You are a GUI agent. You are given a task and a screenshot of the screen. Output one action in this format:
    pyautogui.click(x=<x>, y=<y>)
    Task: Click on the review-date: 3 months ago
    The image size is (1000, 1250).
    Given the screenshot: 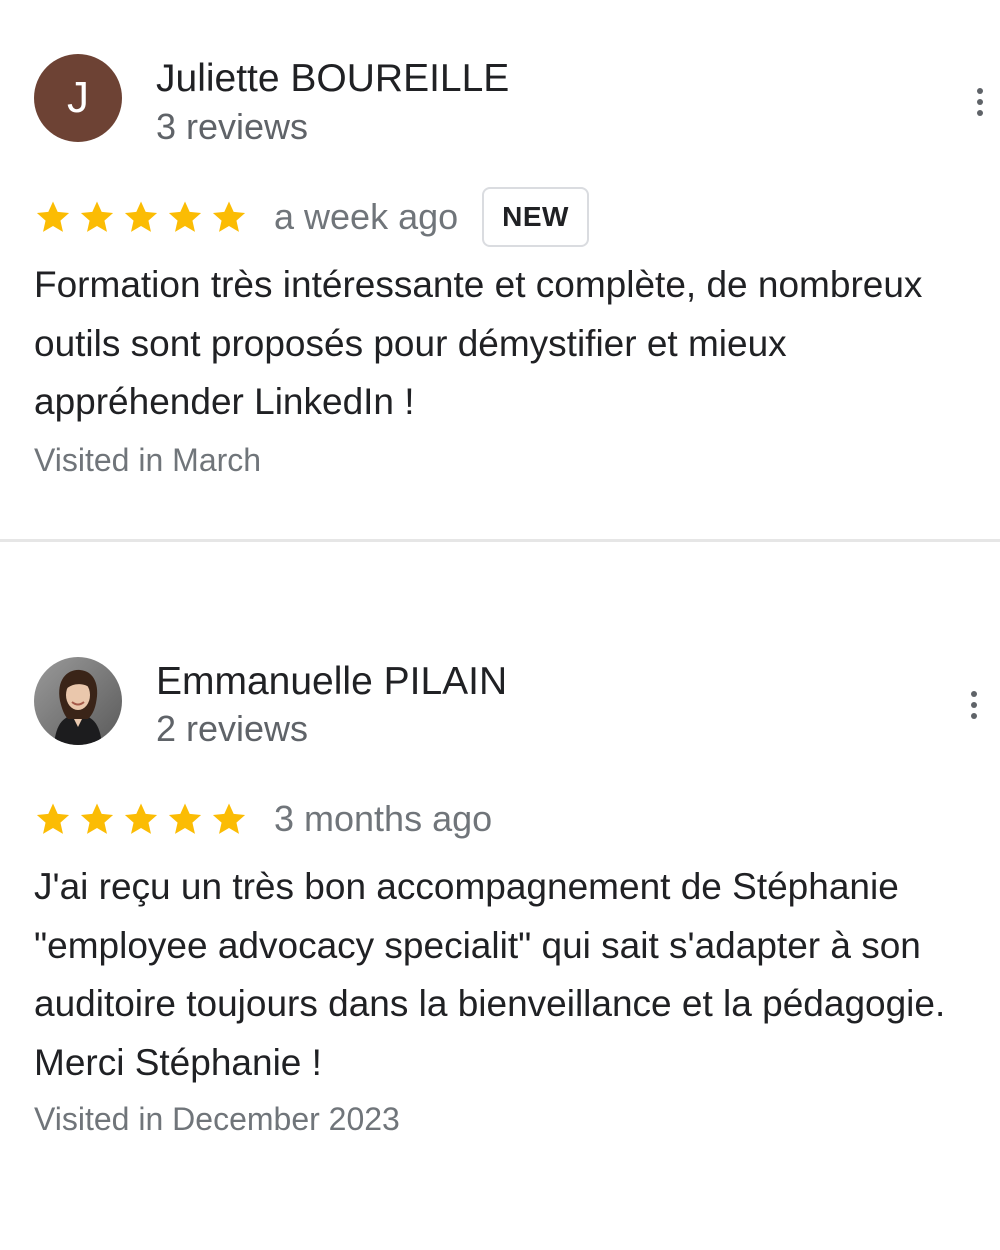 What is the action you would take?
    pyautogui.click(x=383, y=818)
    